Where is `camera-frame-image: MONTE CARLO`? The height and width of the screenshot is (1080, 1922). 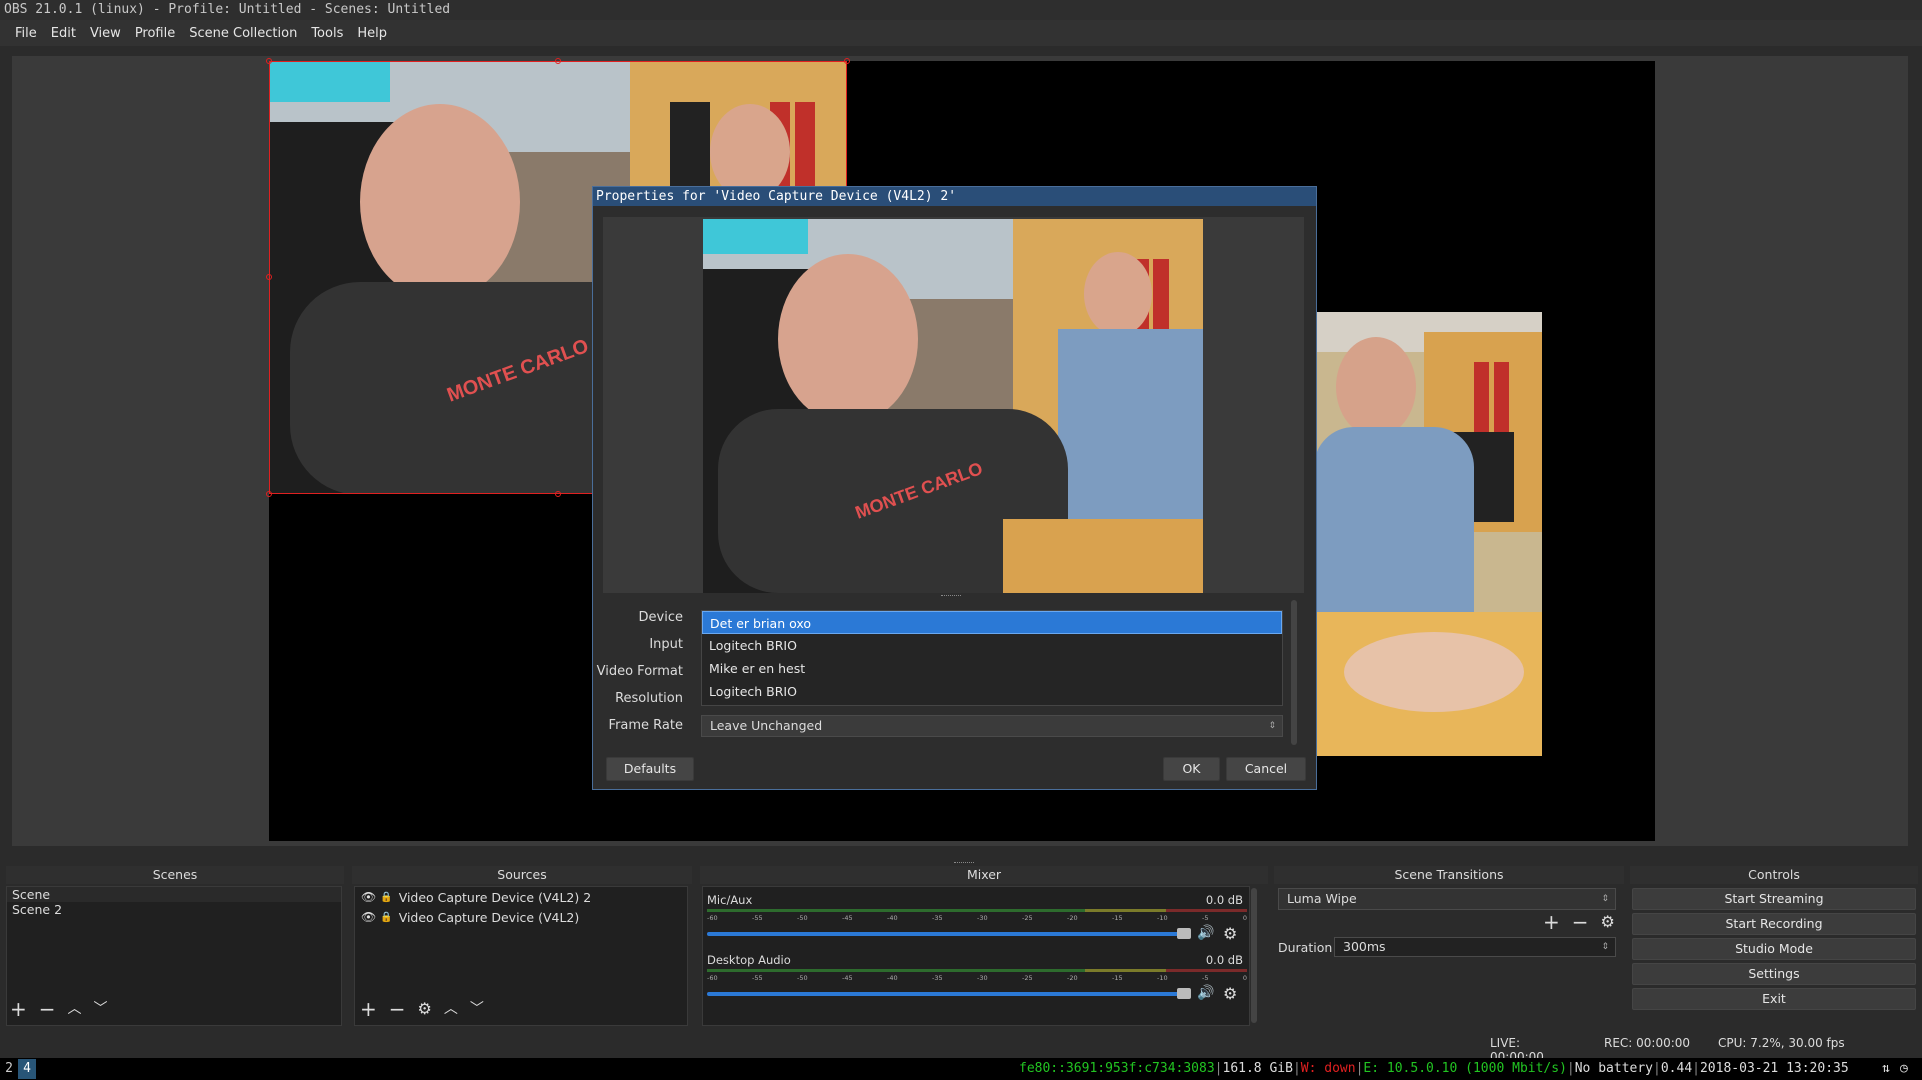
camera-frame-image: MONTE CARLO is located at coordinates (953, 406).